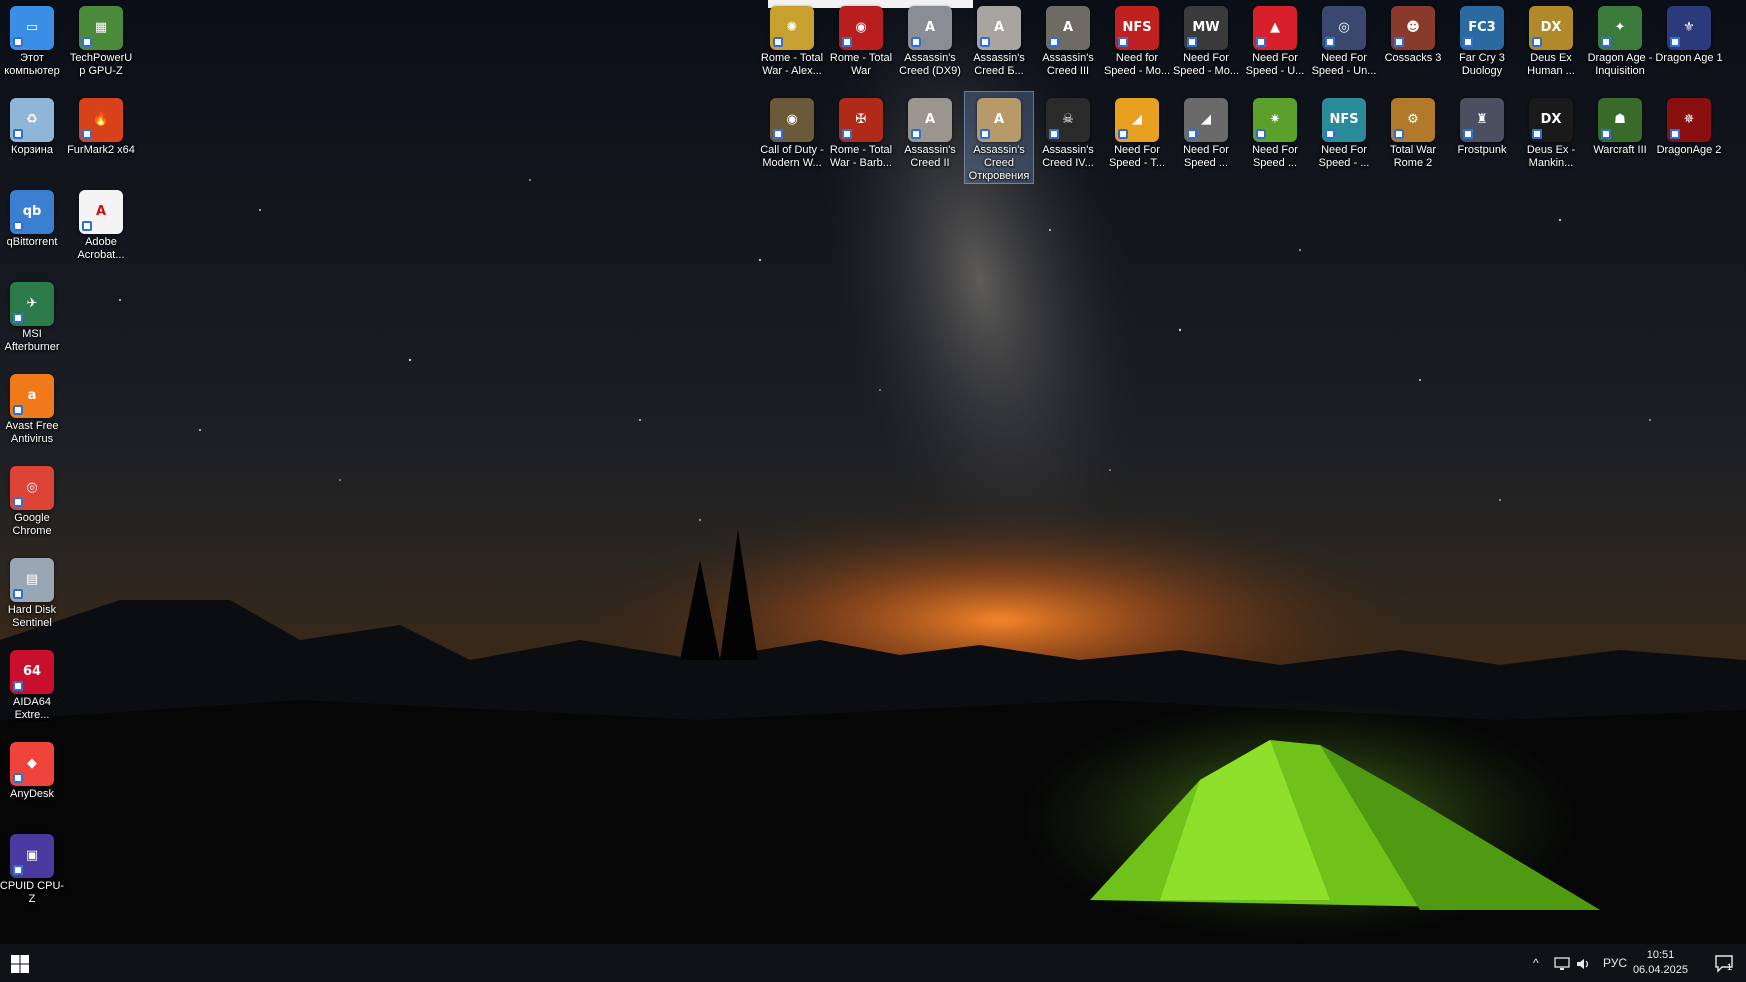 Image resolution: width=1746 pixels, height=982 pixels. Describe the element at coordinates (1206, 28) in the screenshot. I see `nfs-most-wanted-2-icon: MW` at that location.